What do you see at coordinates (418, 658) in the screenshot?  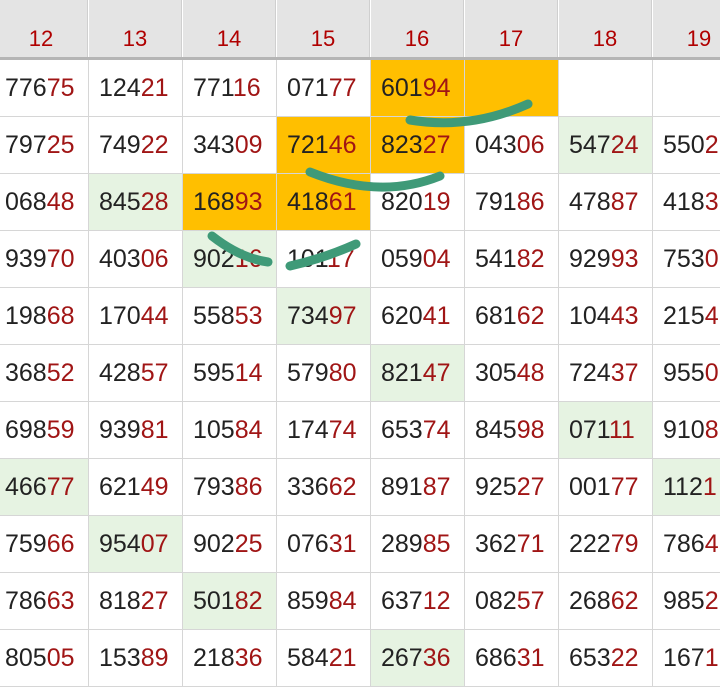 I see `grid-cell: 26736` at bounding box center [418, 658].